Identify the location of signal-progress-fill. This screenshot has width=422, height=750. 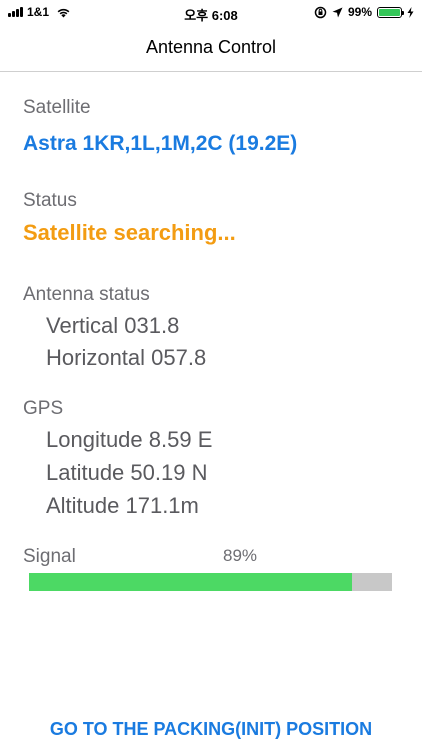
(191, 582).